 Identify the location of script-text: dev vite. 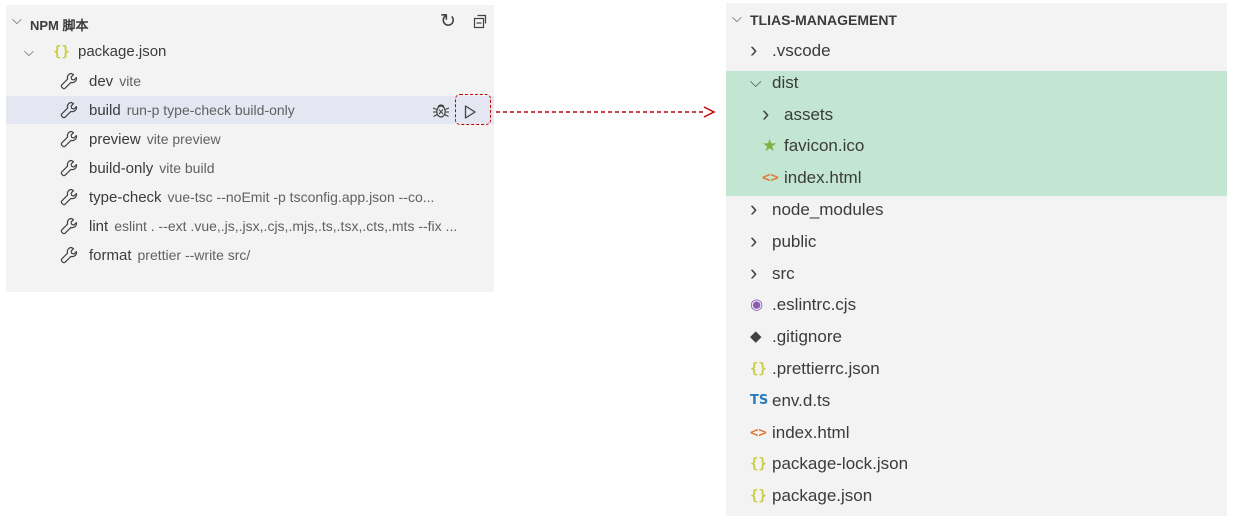
(115, 81).